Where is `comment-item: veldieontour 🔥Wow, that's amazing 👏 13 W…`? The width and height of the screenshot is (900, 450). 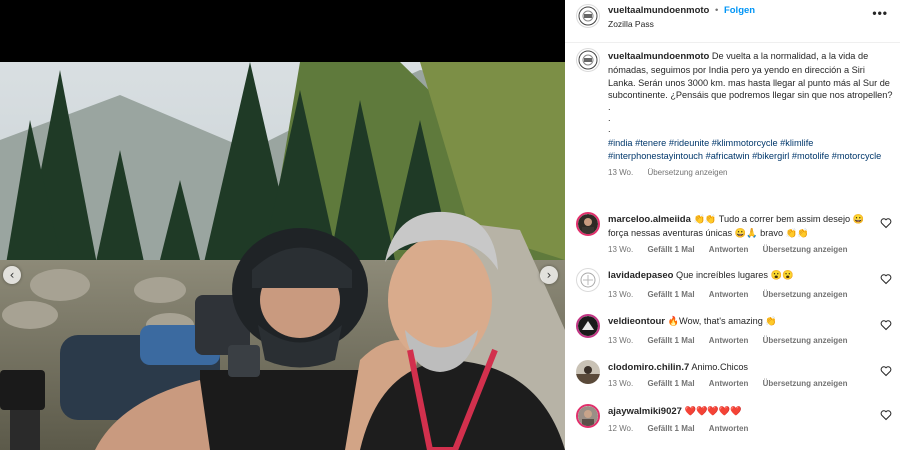 comment-item: veldieontour 🔥Wow, that's amazing 👏 13 W… is located at coordinates (732, 334).